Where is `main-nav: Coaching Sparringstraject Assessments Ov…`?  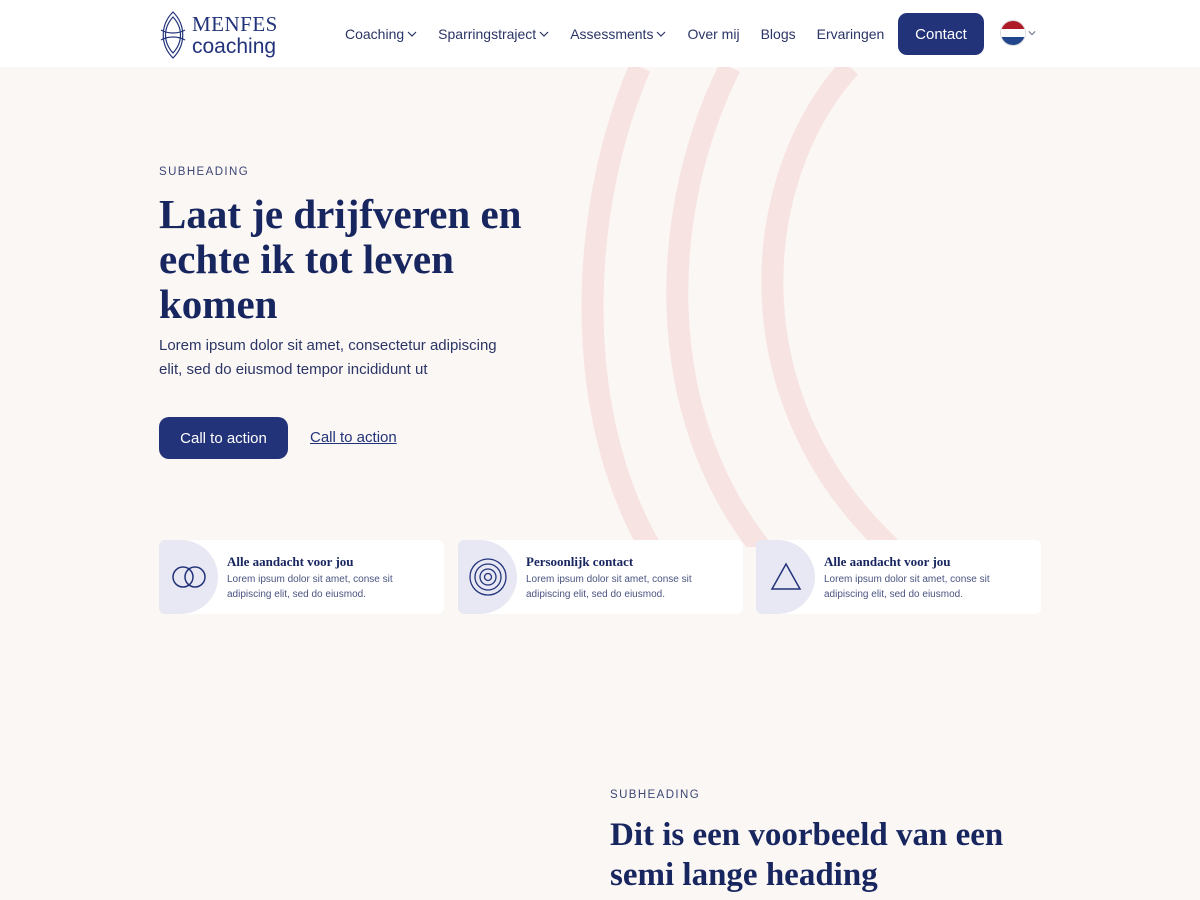 main-nav: Coaching Sparringstraject Assessments Ov… is located at coordinates (625, 33).